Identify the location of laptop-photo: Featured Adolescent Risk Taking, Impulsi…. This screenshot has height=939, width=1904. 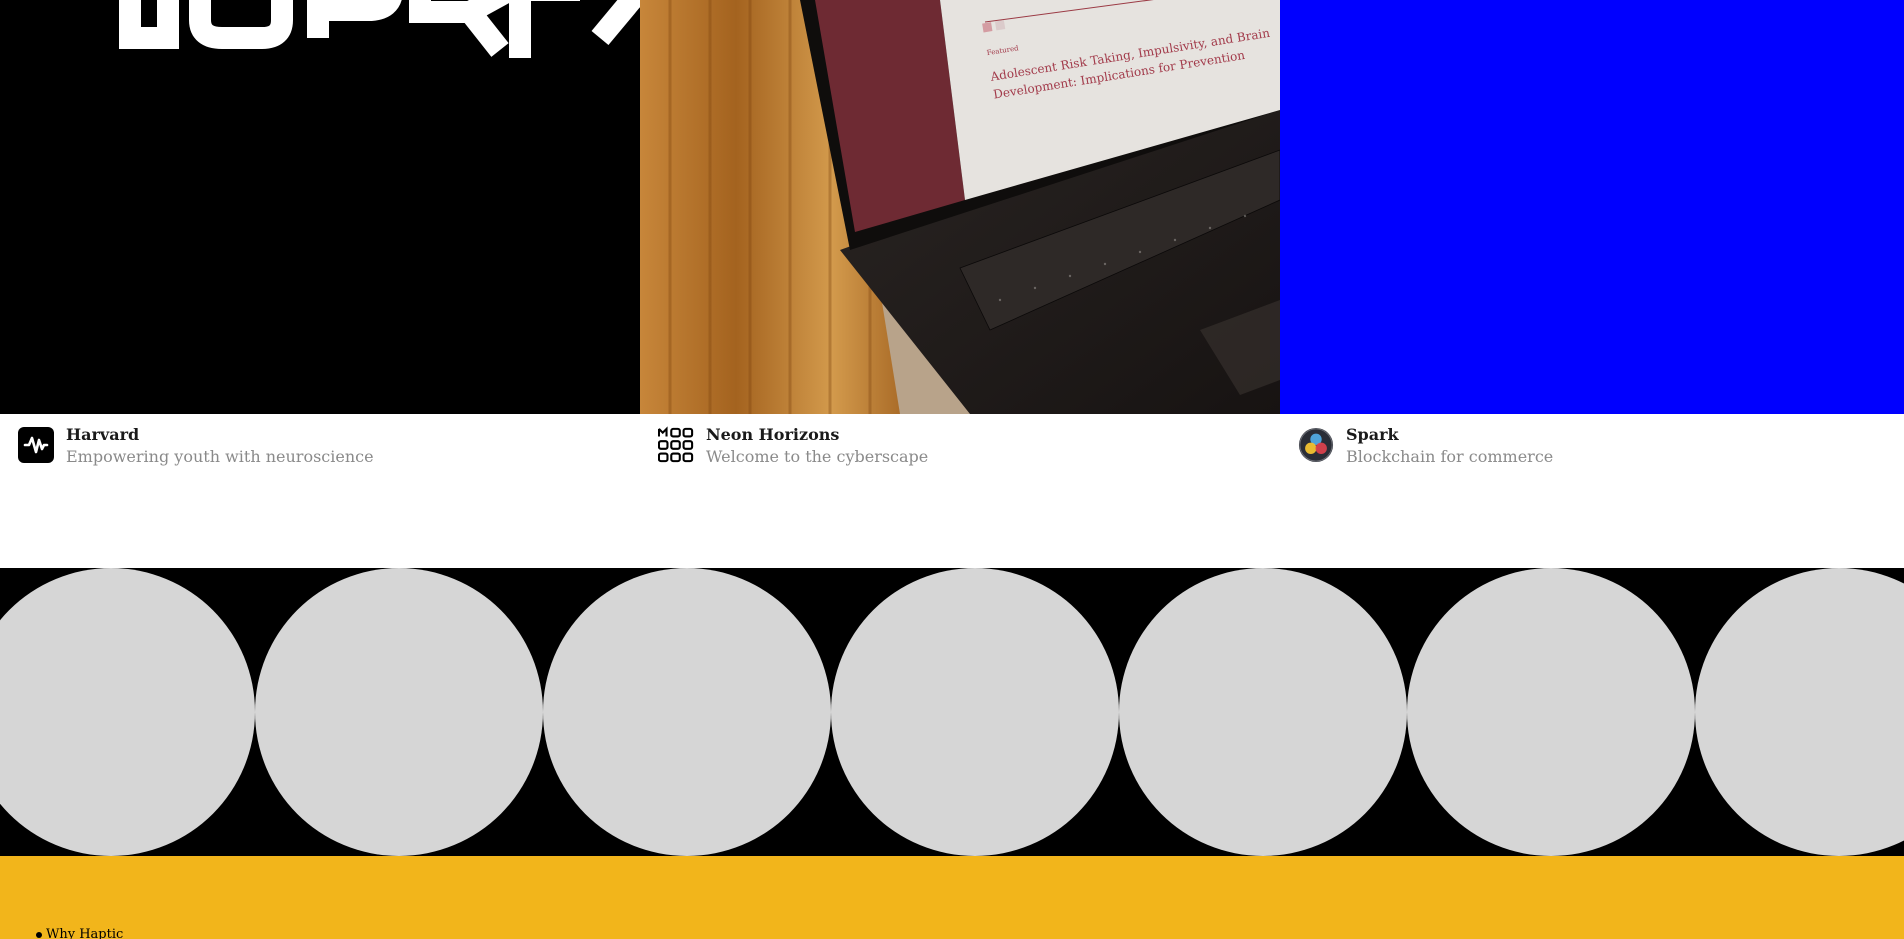
(960, 207).